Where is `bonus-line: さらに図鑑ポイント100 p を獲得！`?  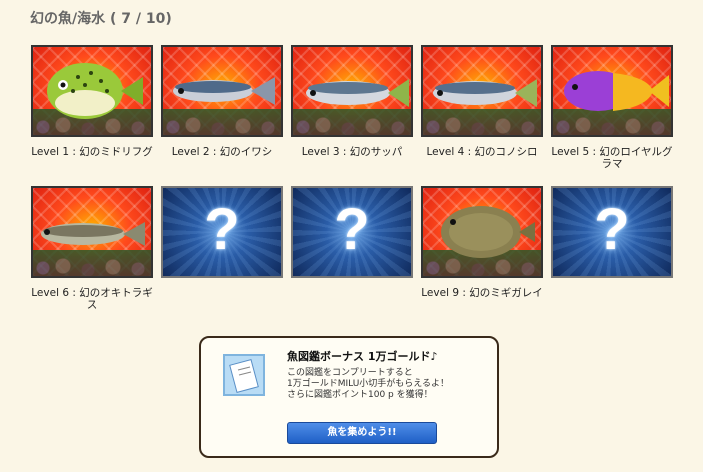 bonus-line: さらに図鑑ポイント100 p を獲得！ is located at coordinates (360, 395).